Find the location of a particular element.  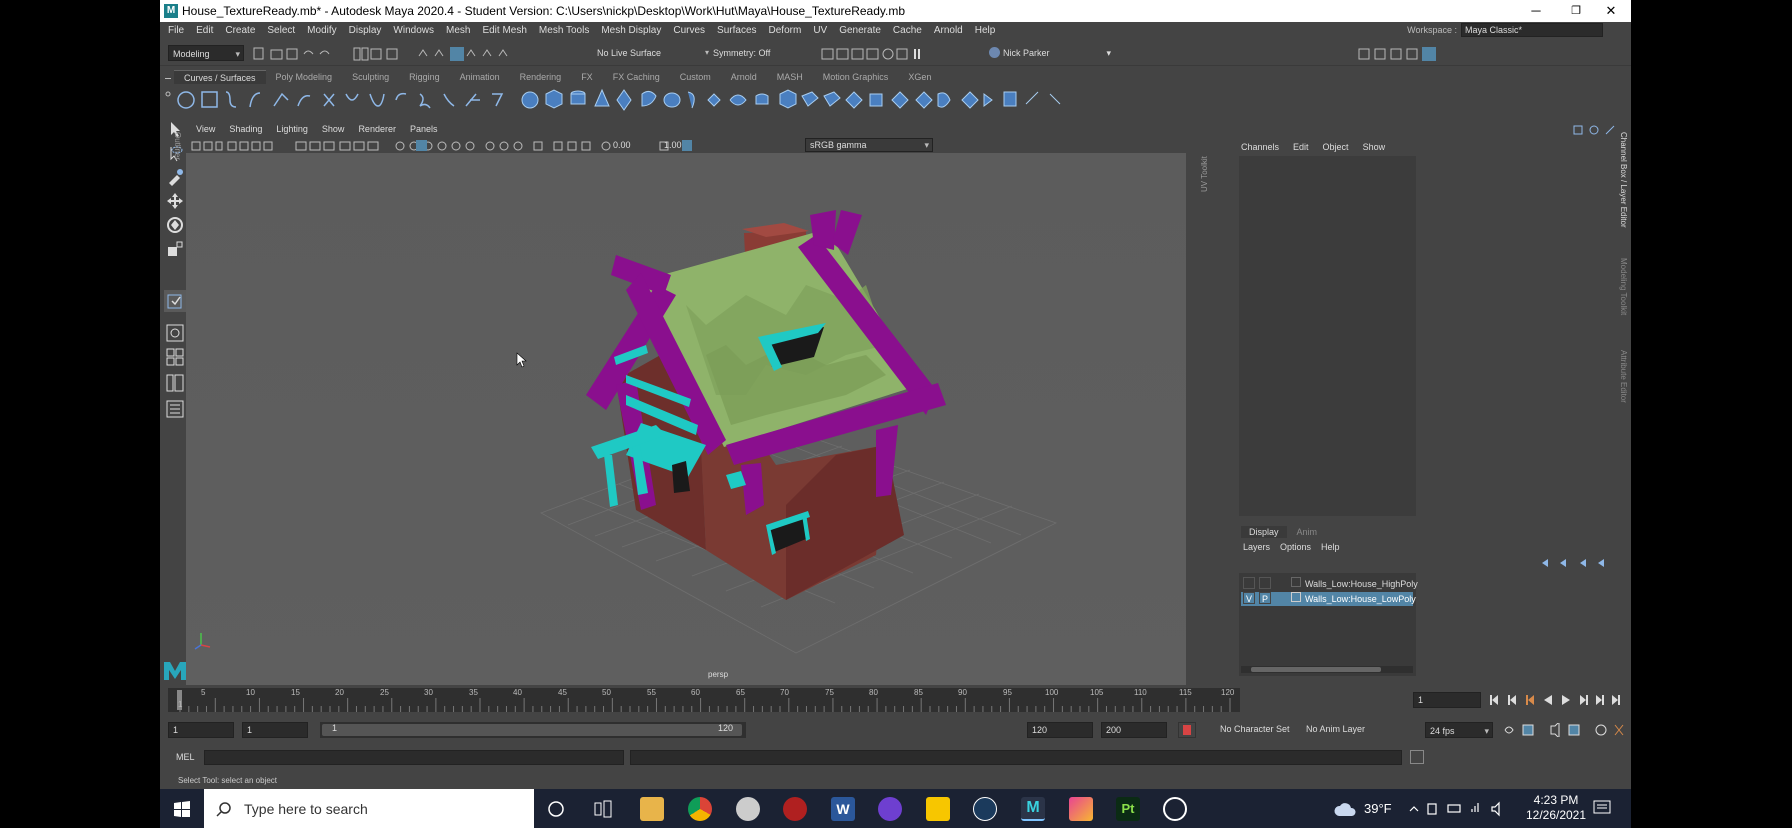

menu-mesh-tools: Mesh Tools is located at coordinates (564, 30).